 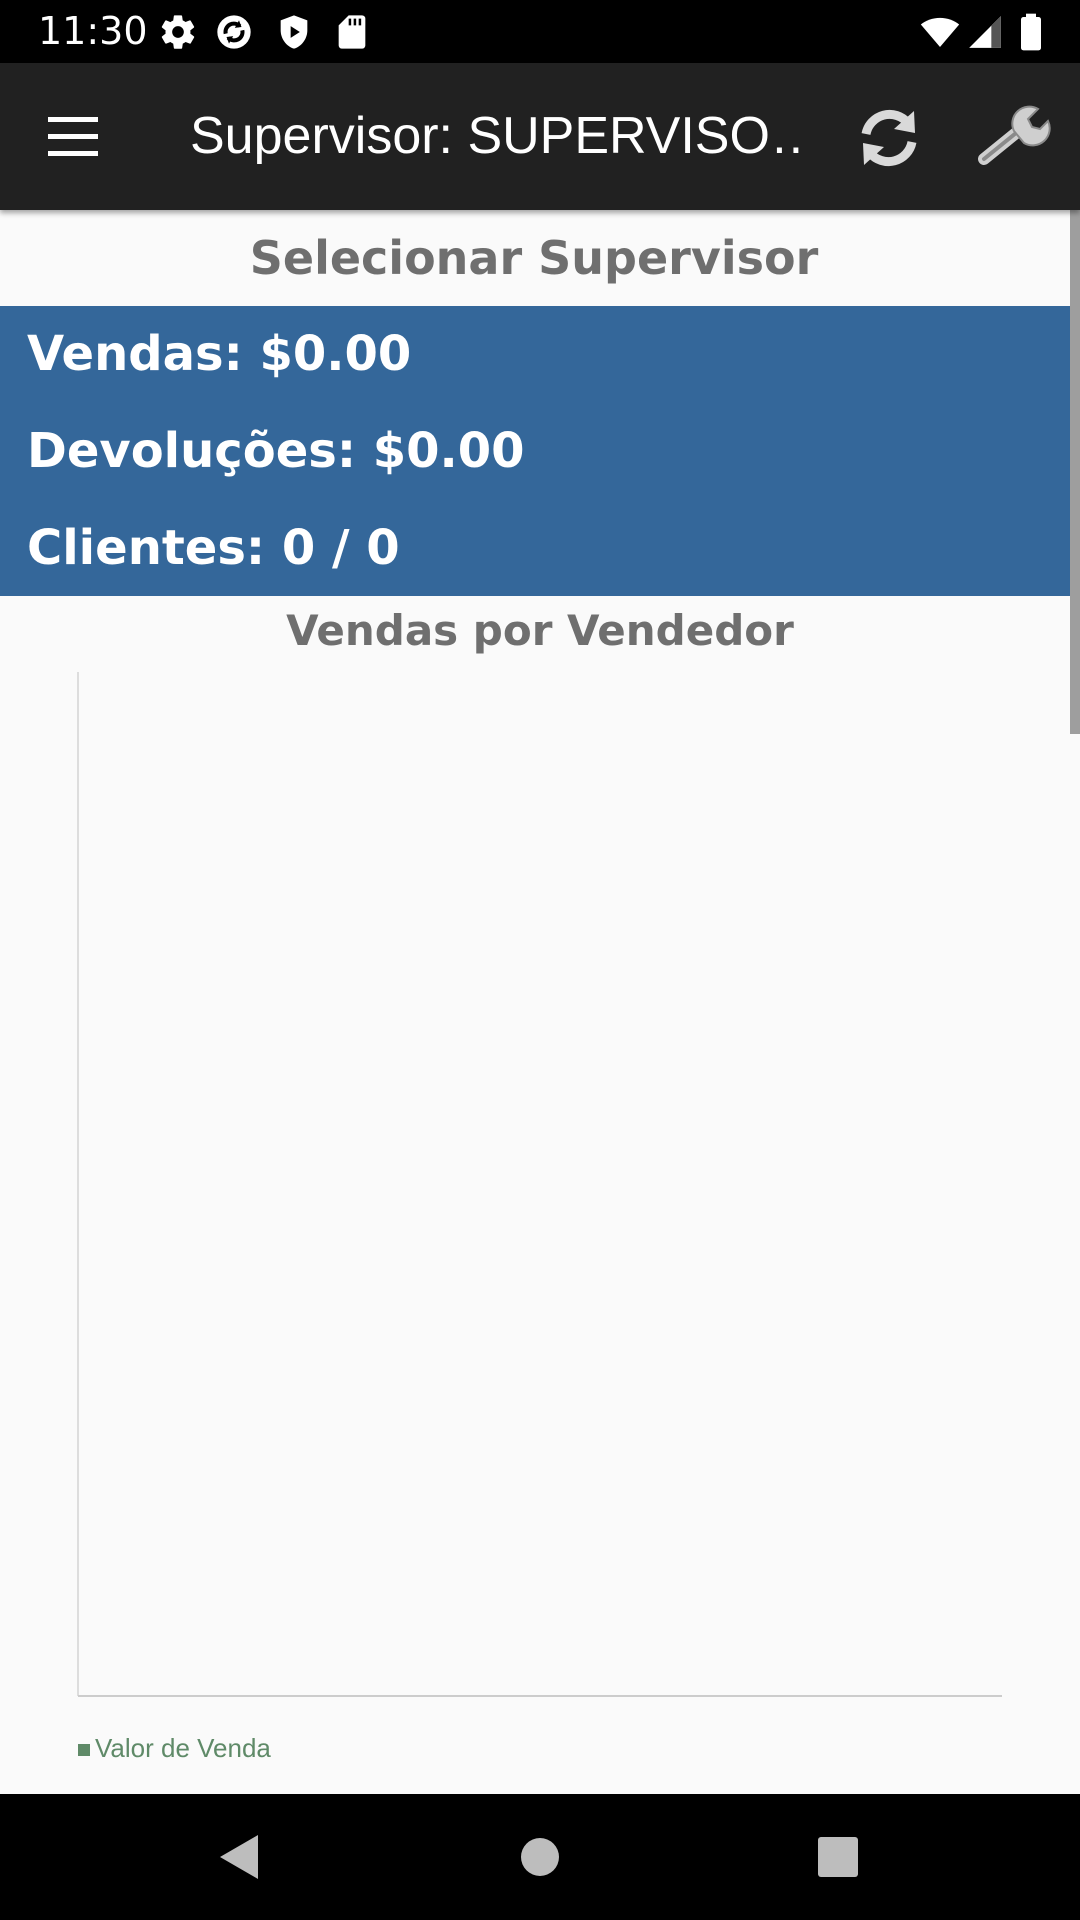 What do you see at coordinates (838, 1857) in the screenshot?
I see `recents-icon` at bounding box center [838, 1857].